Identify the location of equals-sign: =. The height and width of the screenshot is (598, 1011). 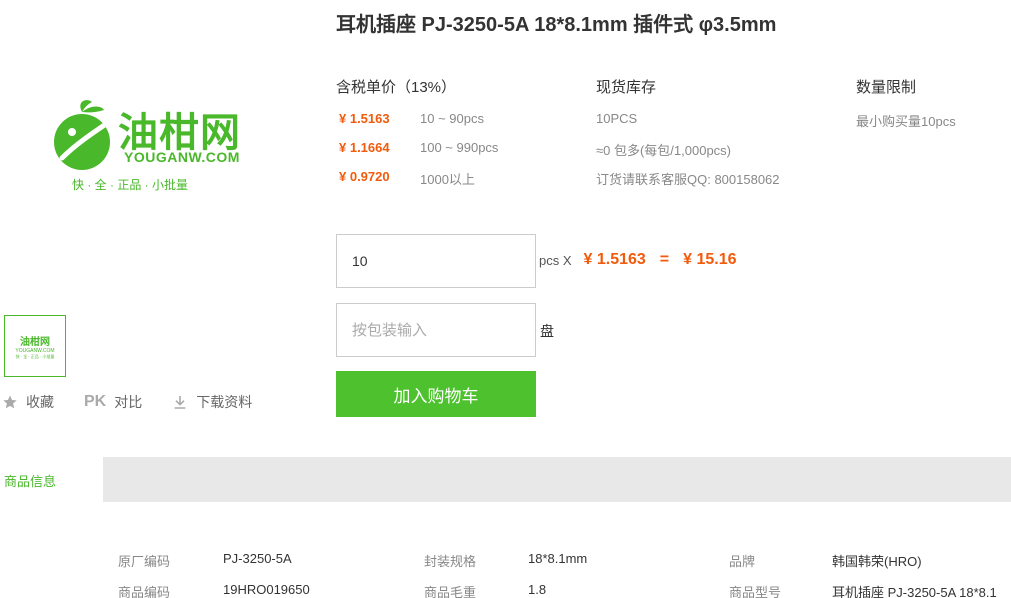
(664, 259).